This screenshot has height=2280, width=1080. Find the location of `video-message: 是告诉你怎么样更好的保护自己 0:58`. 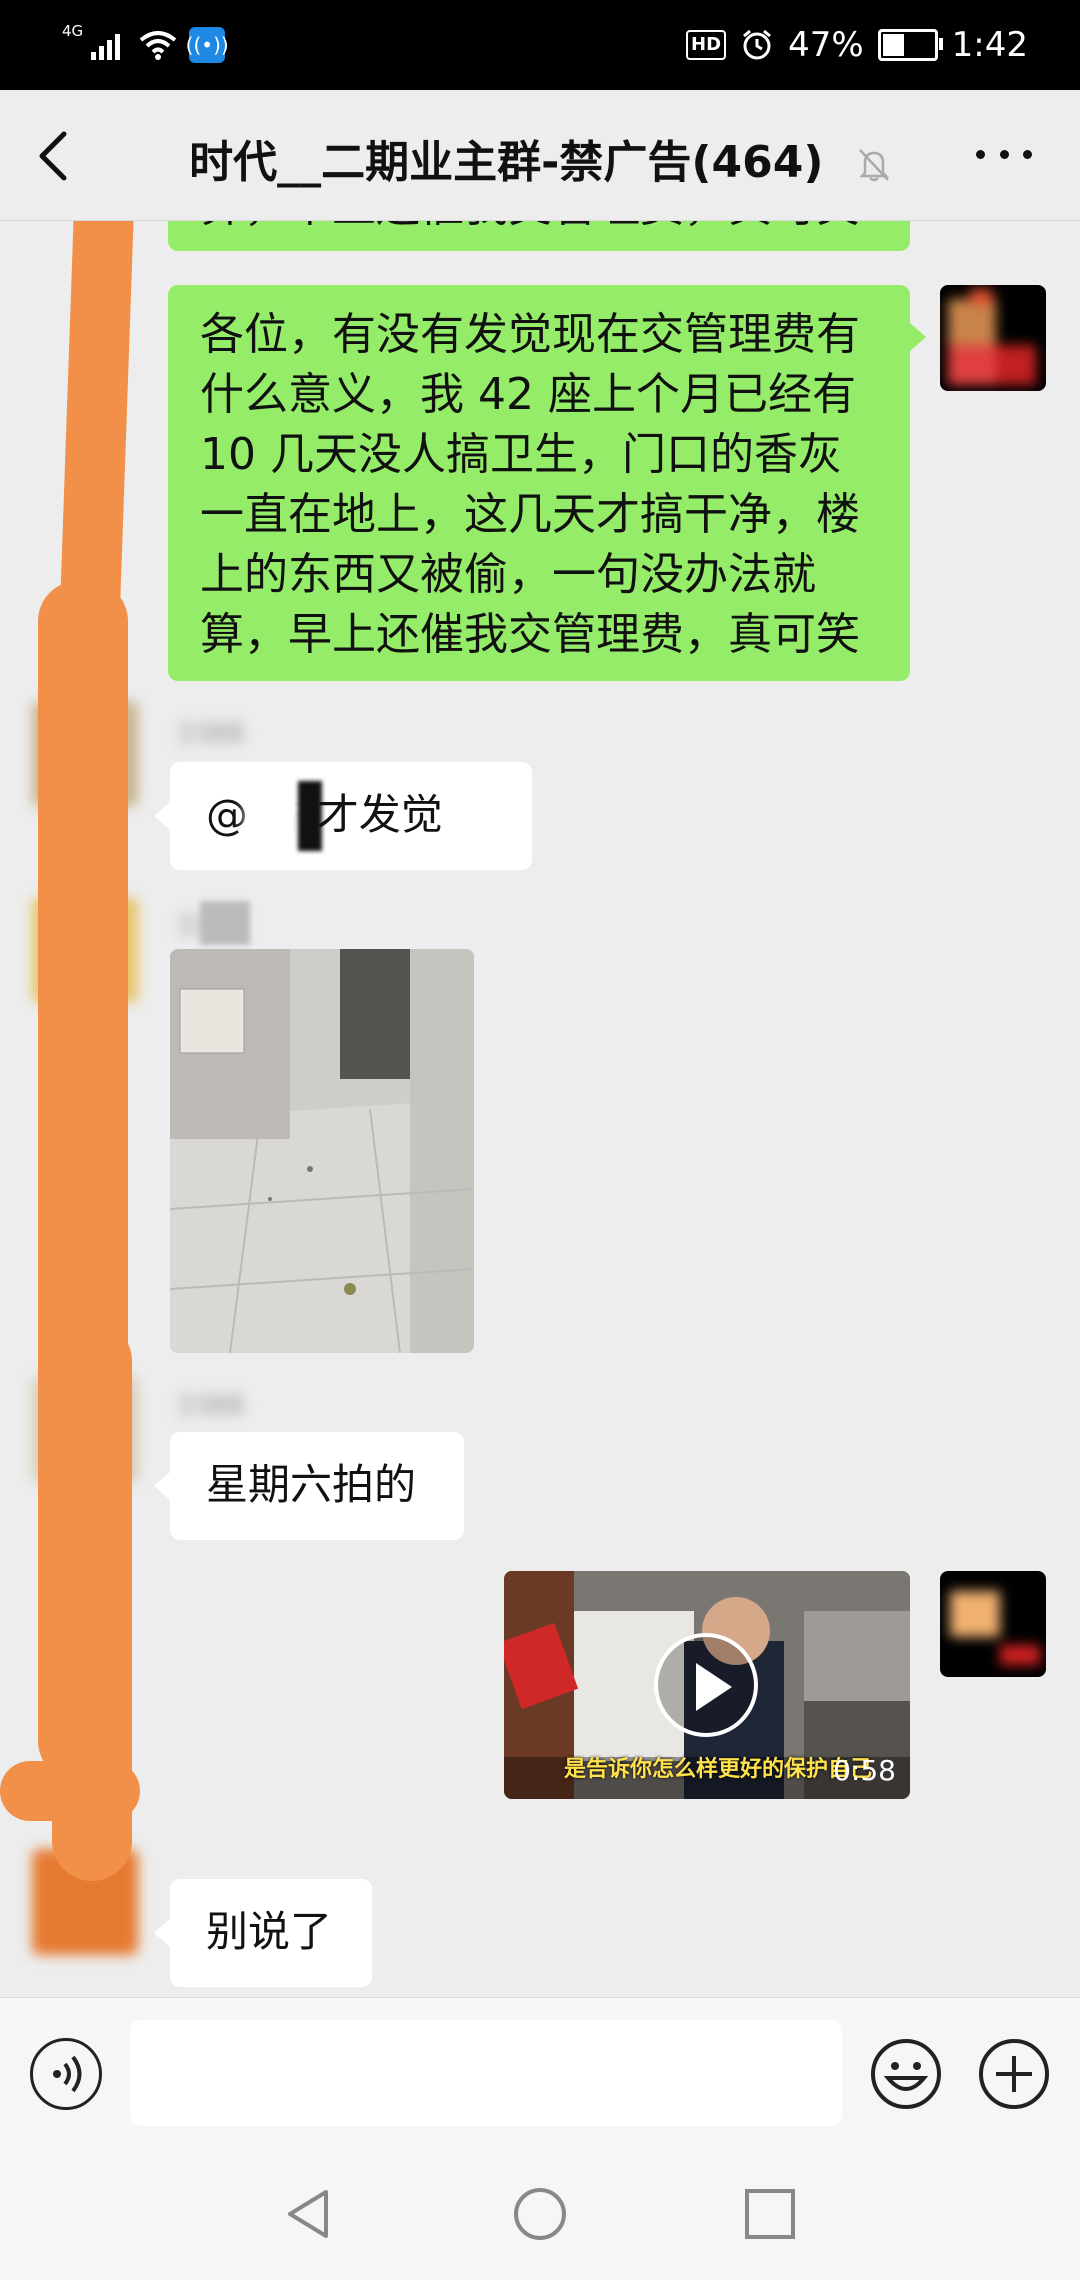

video-message: 是告诉你怎么样更好的保护自己 0:58 is located at coordinates (707, 1685).